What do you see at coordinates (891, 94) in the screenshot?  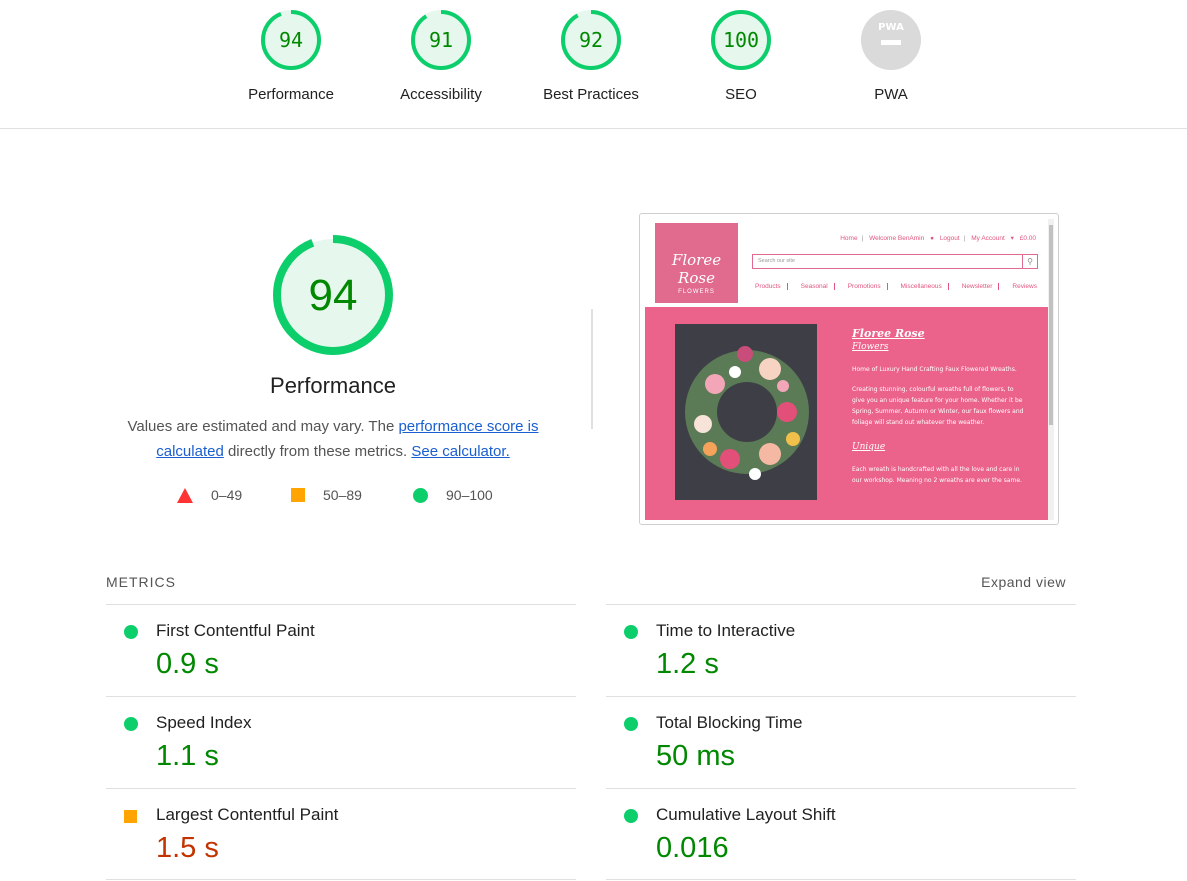 I see `gauge-label: PWA` at bounding box center [891, 94].